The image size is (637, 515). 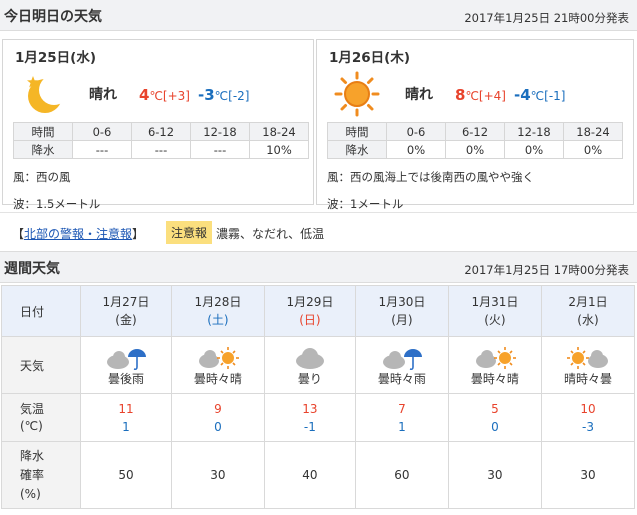 What do you see at coordinates (47, 94) in the screenshot?
I see `moon-icon` at bounding box center [47, 94].